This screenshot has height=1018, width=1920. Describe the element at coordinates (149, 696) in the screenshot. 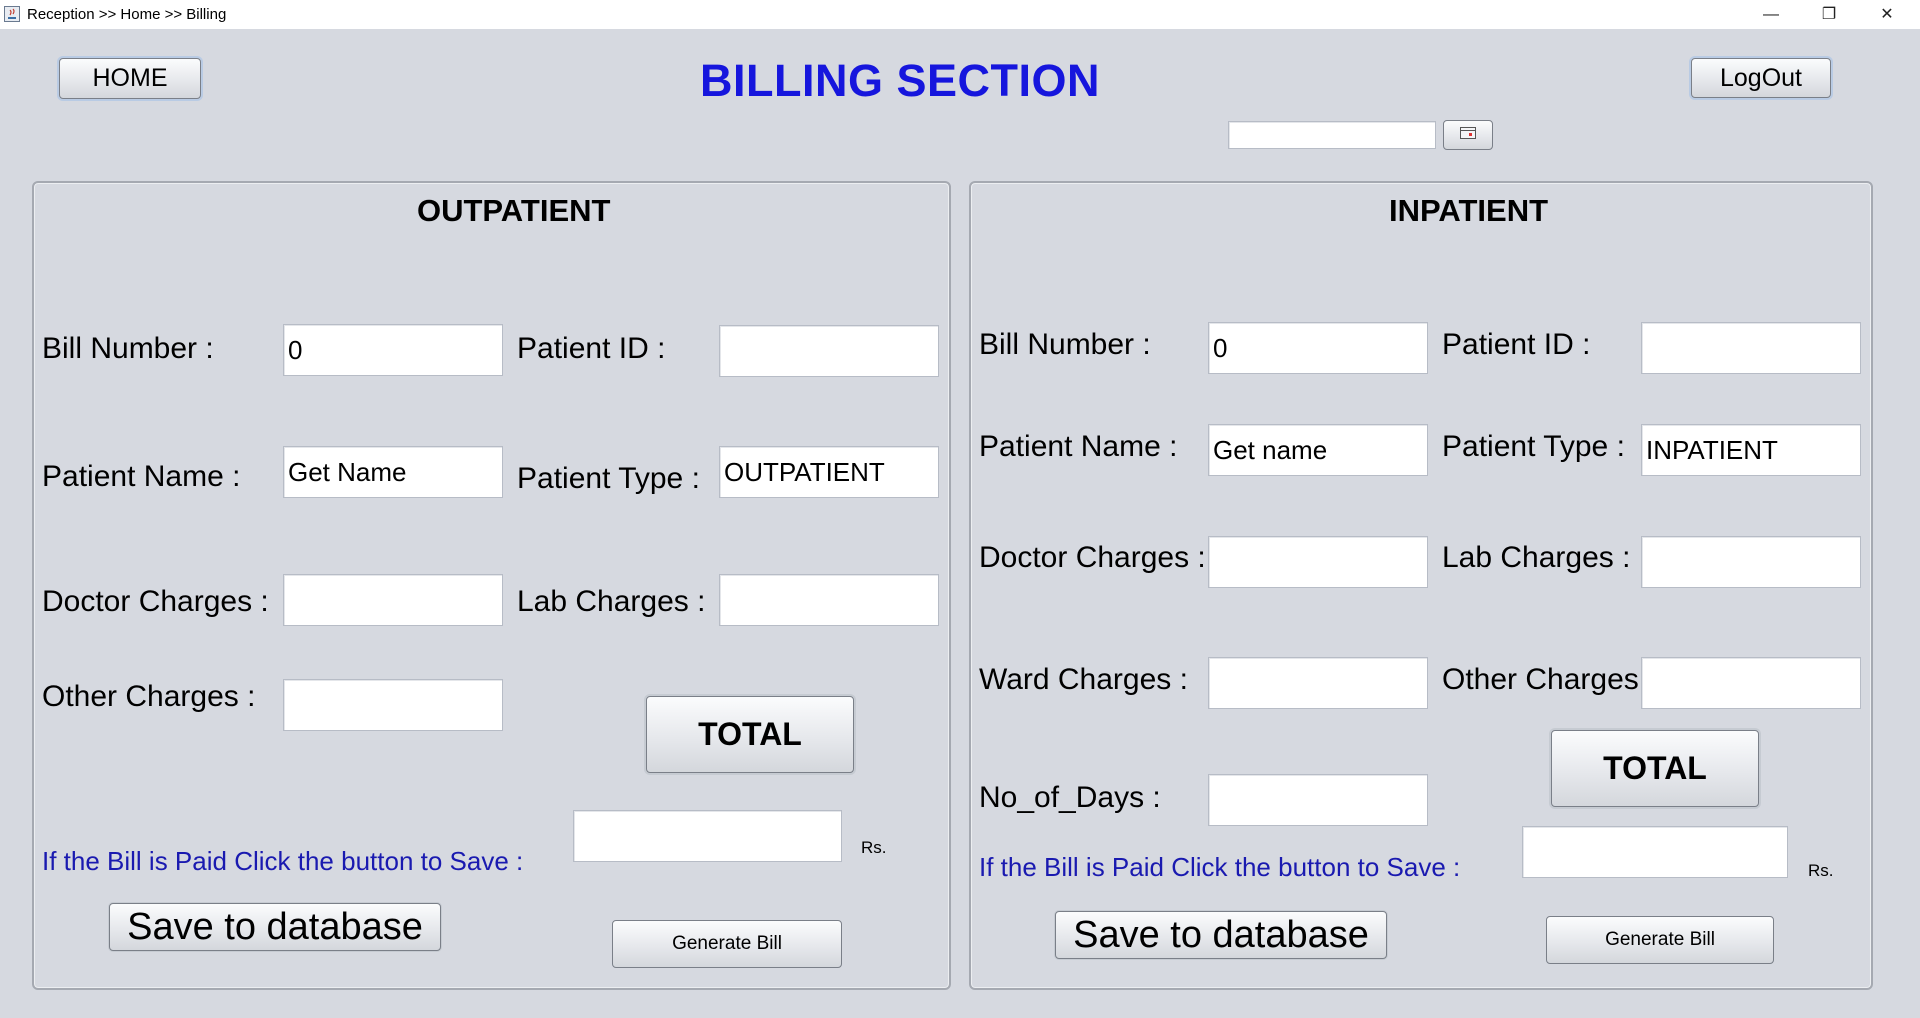

I see `op-other-charges-label: Other Charges :` at that location.